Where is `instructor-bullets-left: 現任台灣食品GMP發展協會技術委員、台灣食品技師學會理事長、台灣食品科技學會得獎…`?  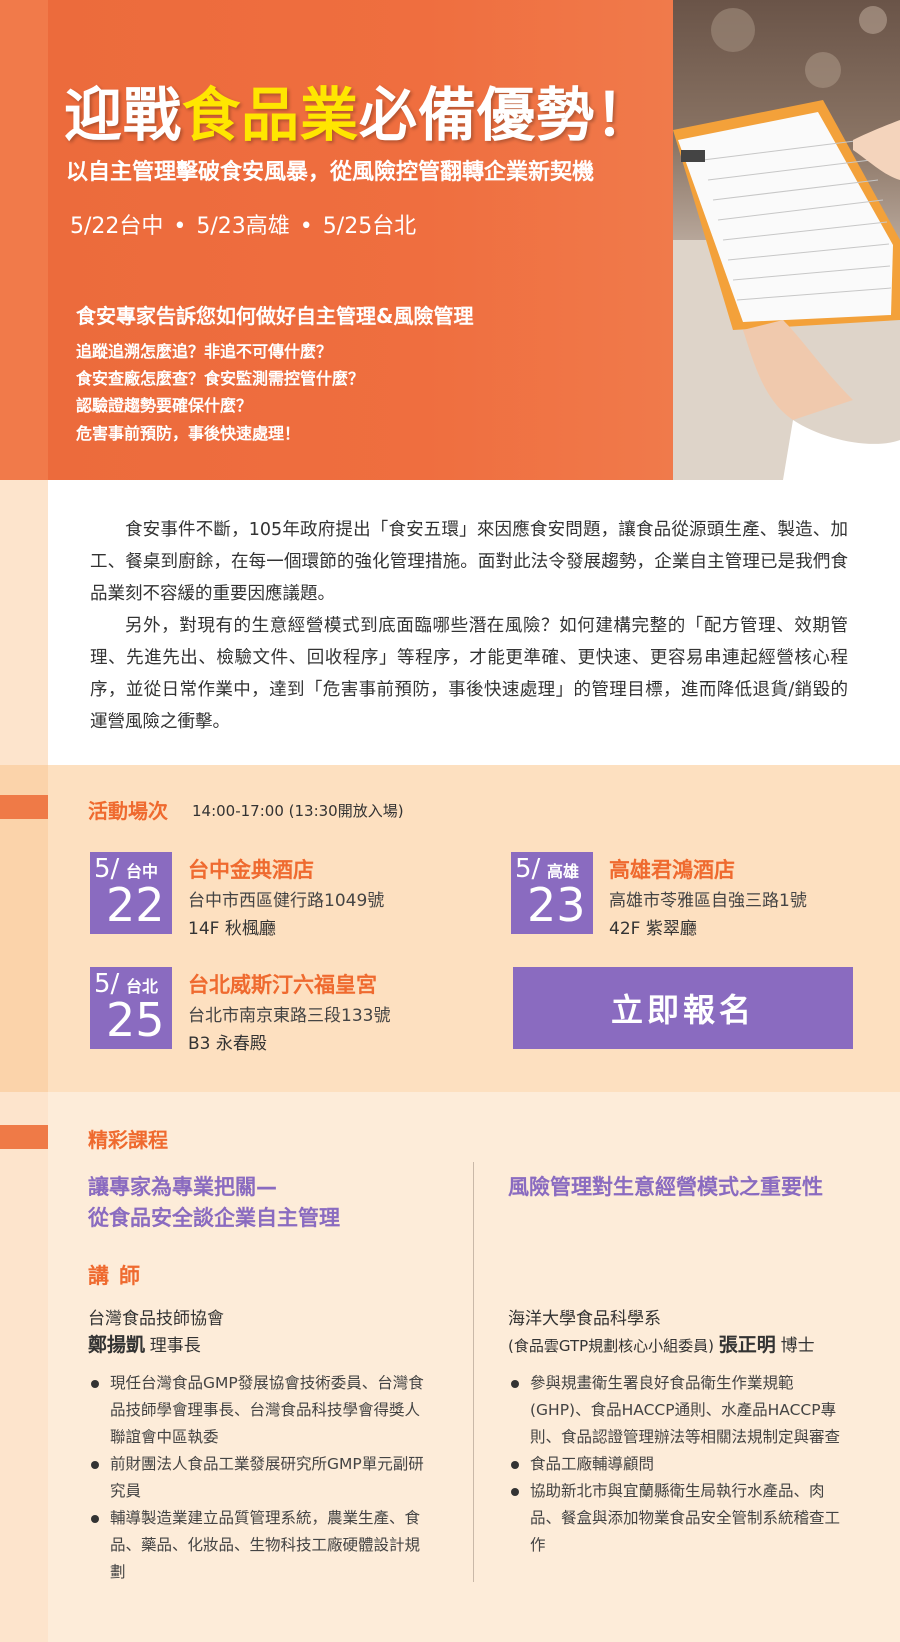
instructor-bullets-left: 現任台灣食品GMP發展協會技術委員、台灣食品技師學會理事長、台灣食品科技學會得獎… is located at coordinates (259, 1478).